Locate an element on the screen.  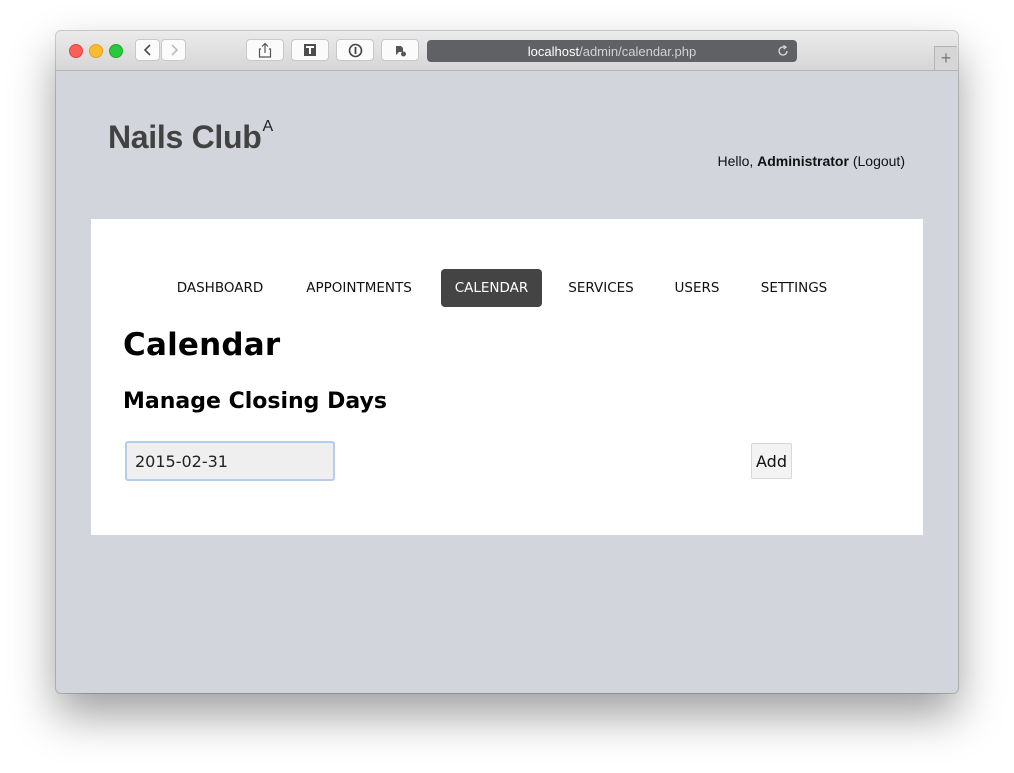
forward-button is located at coordinates (173, 50).